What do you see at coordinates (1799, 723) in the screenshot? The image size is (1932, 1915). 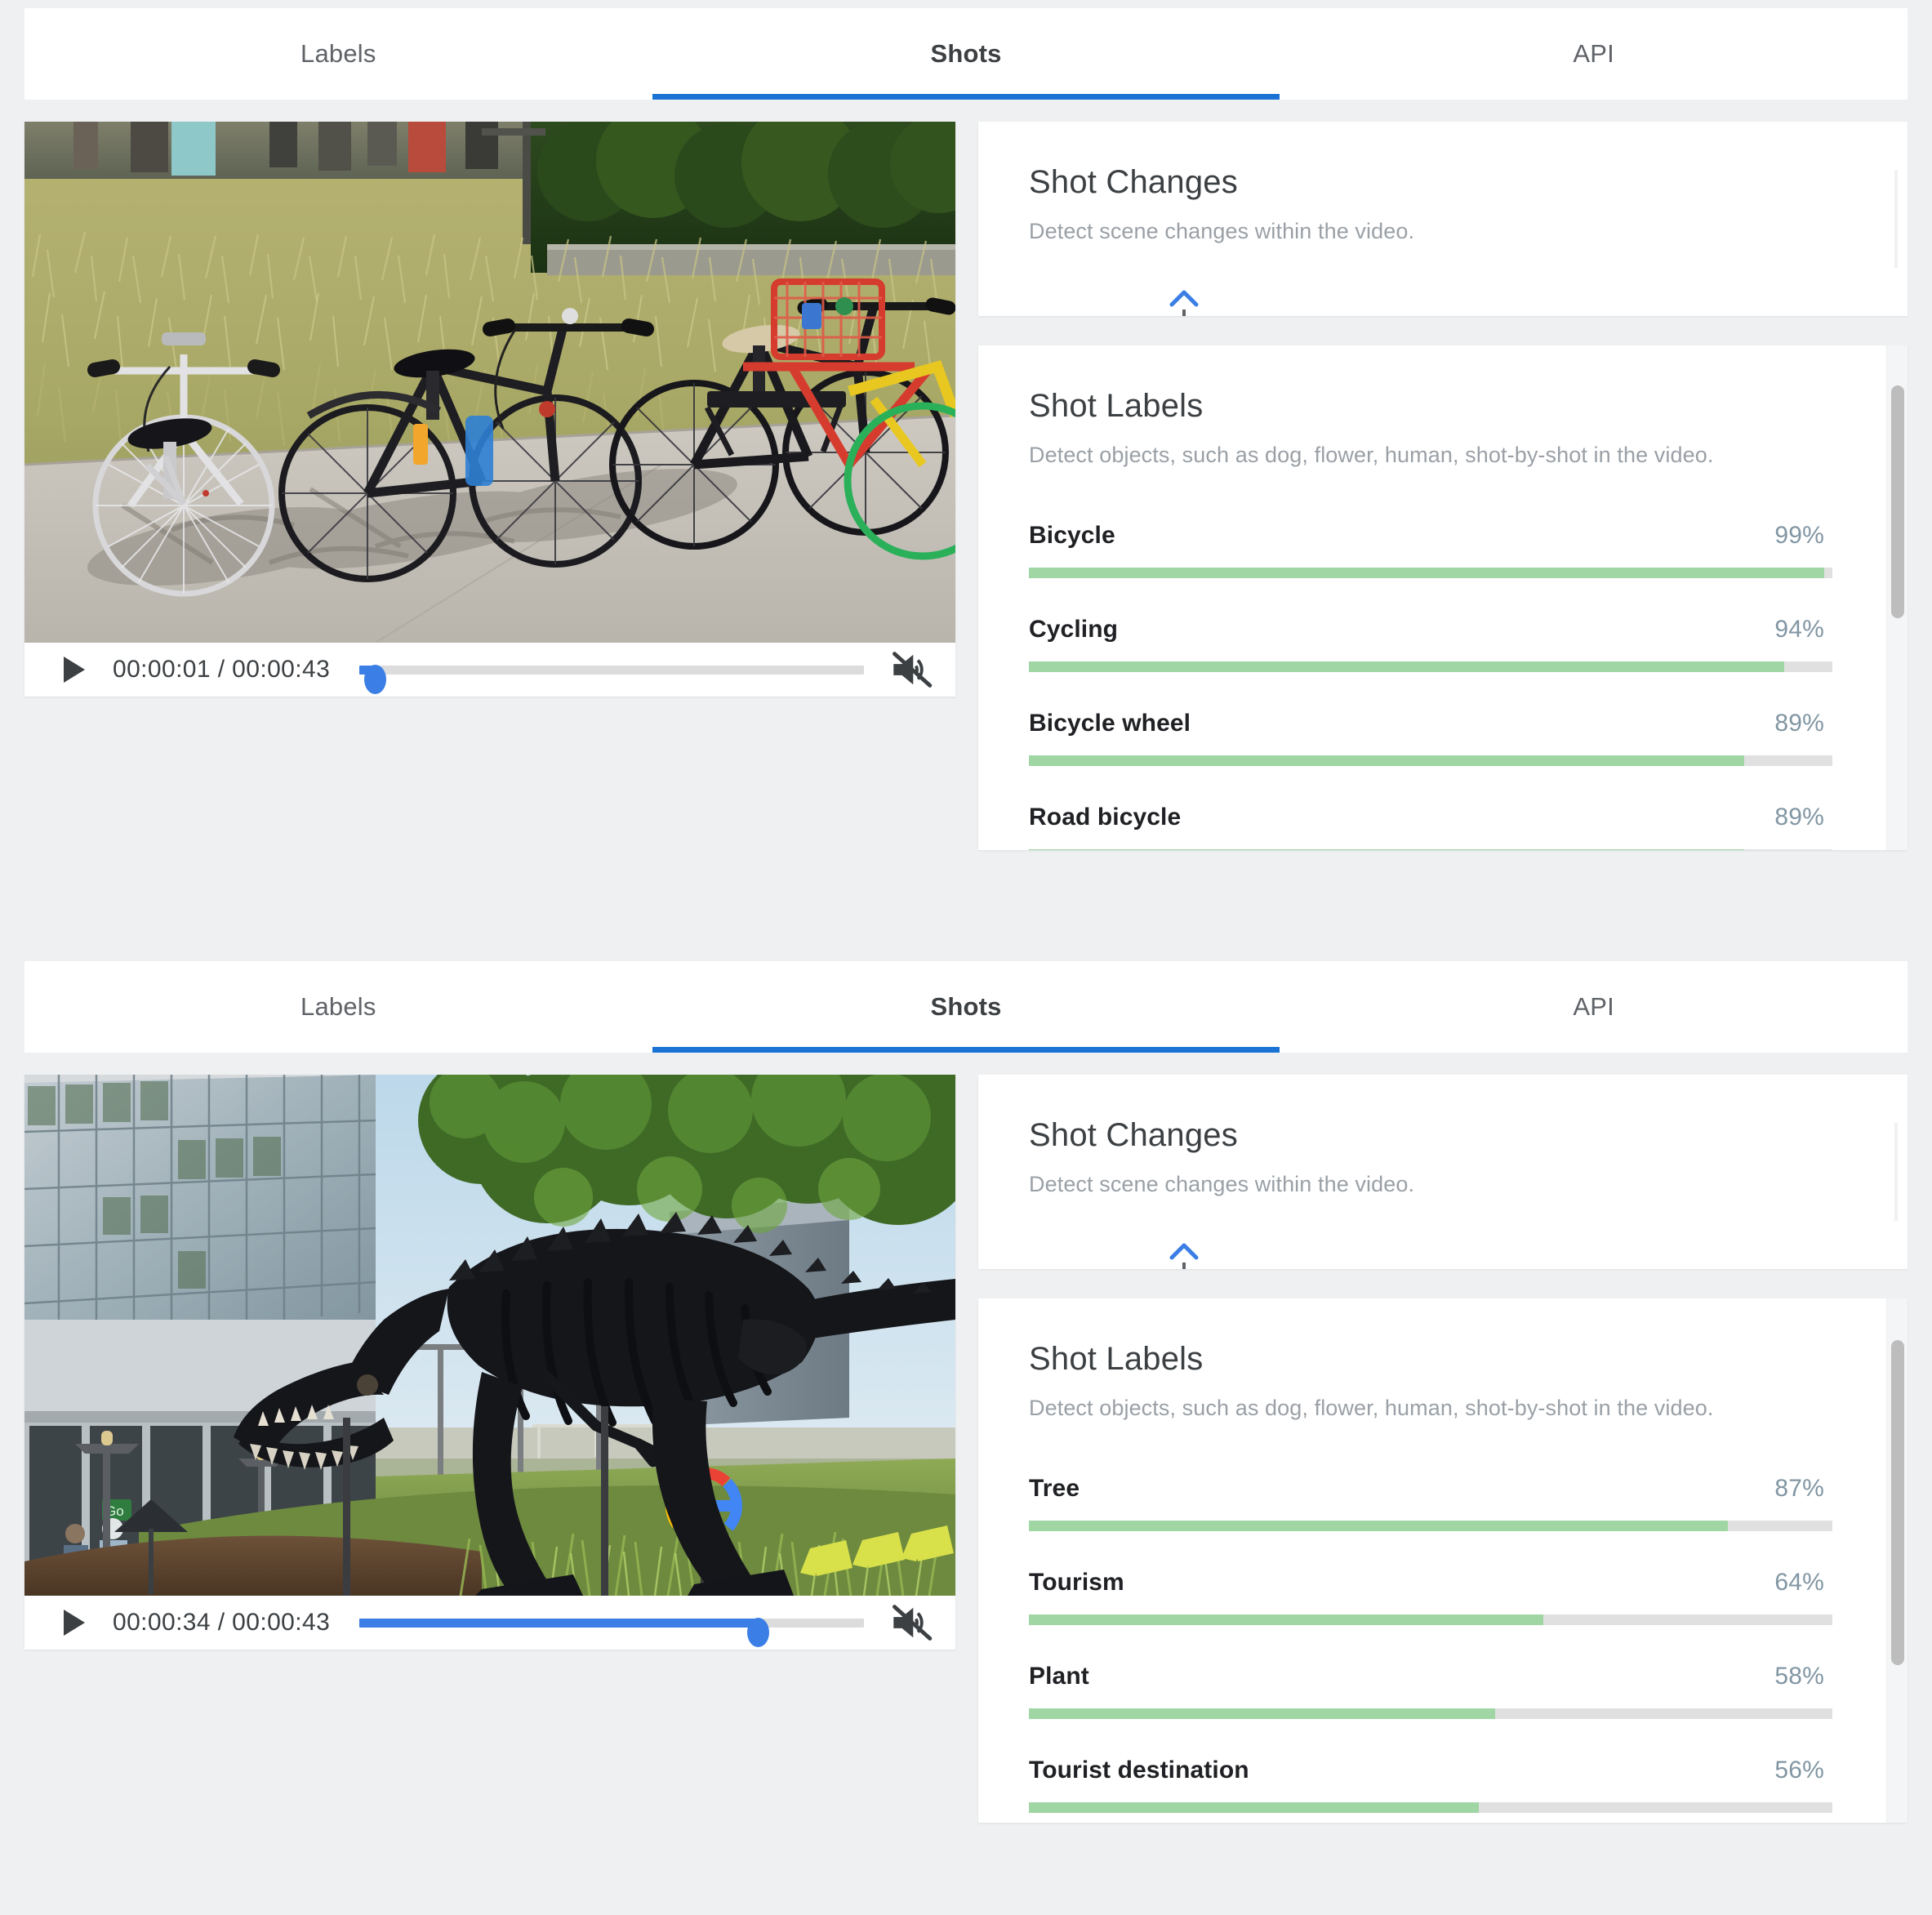 I see `label-confidence: 89%` at bounding box center [1799, 723].